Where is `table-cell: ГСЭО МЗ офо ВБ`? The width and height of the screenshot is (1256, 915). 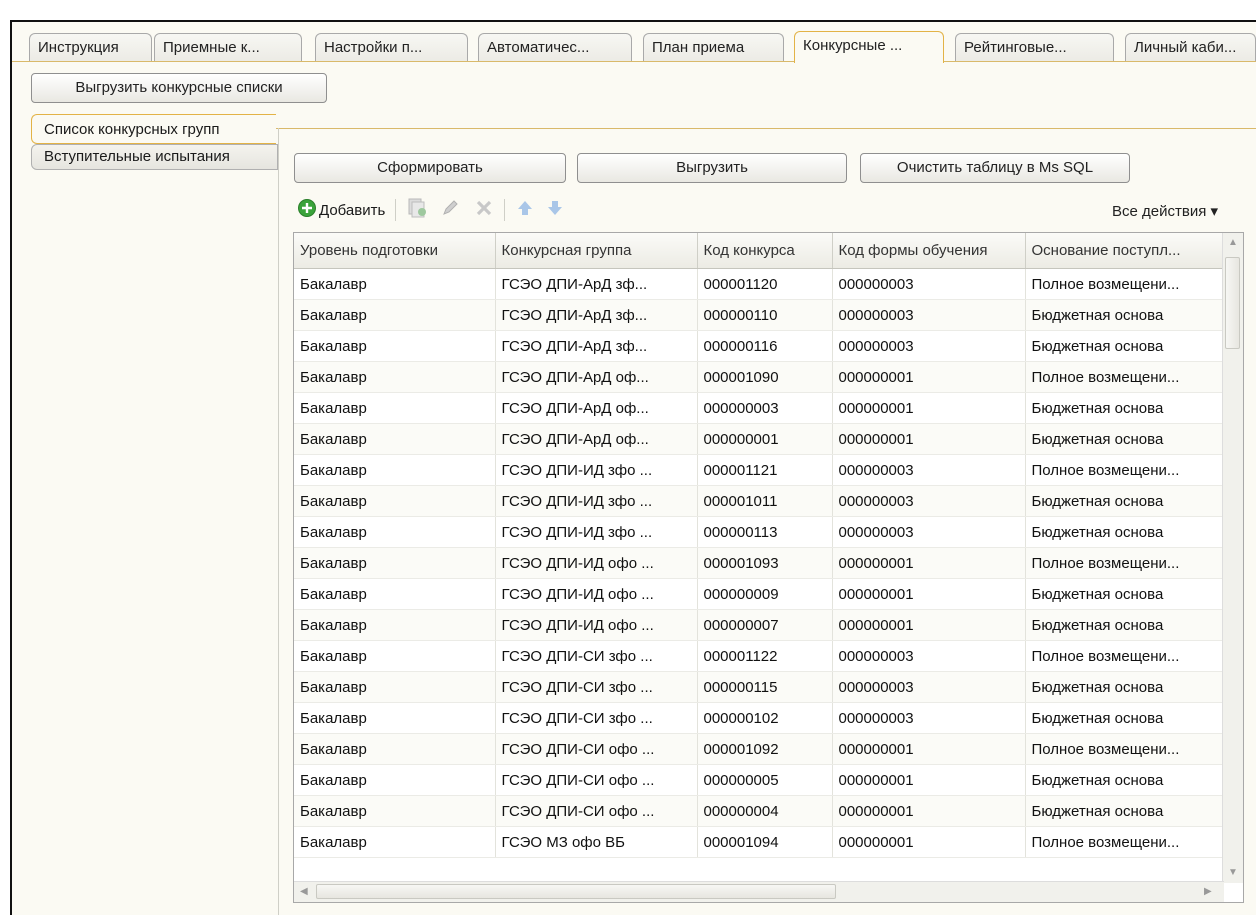 table-cell: ГСЭО МЗ офо ВБ is located at coordinates (596, 842).